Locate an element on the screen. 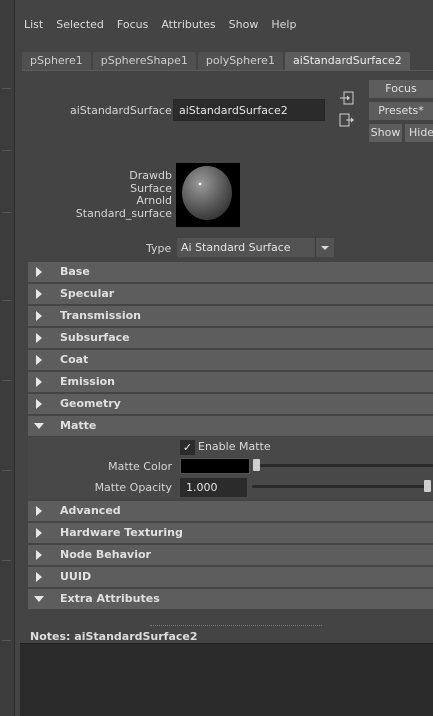  section-label: Transmission is located at coordinates (101, 315).